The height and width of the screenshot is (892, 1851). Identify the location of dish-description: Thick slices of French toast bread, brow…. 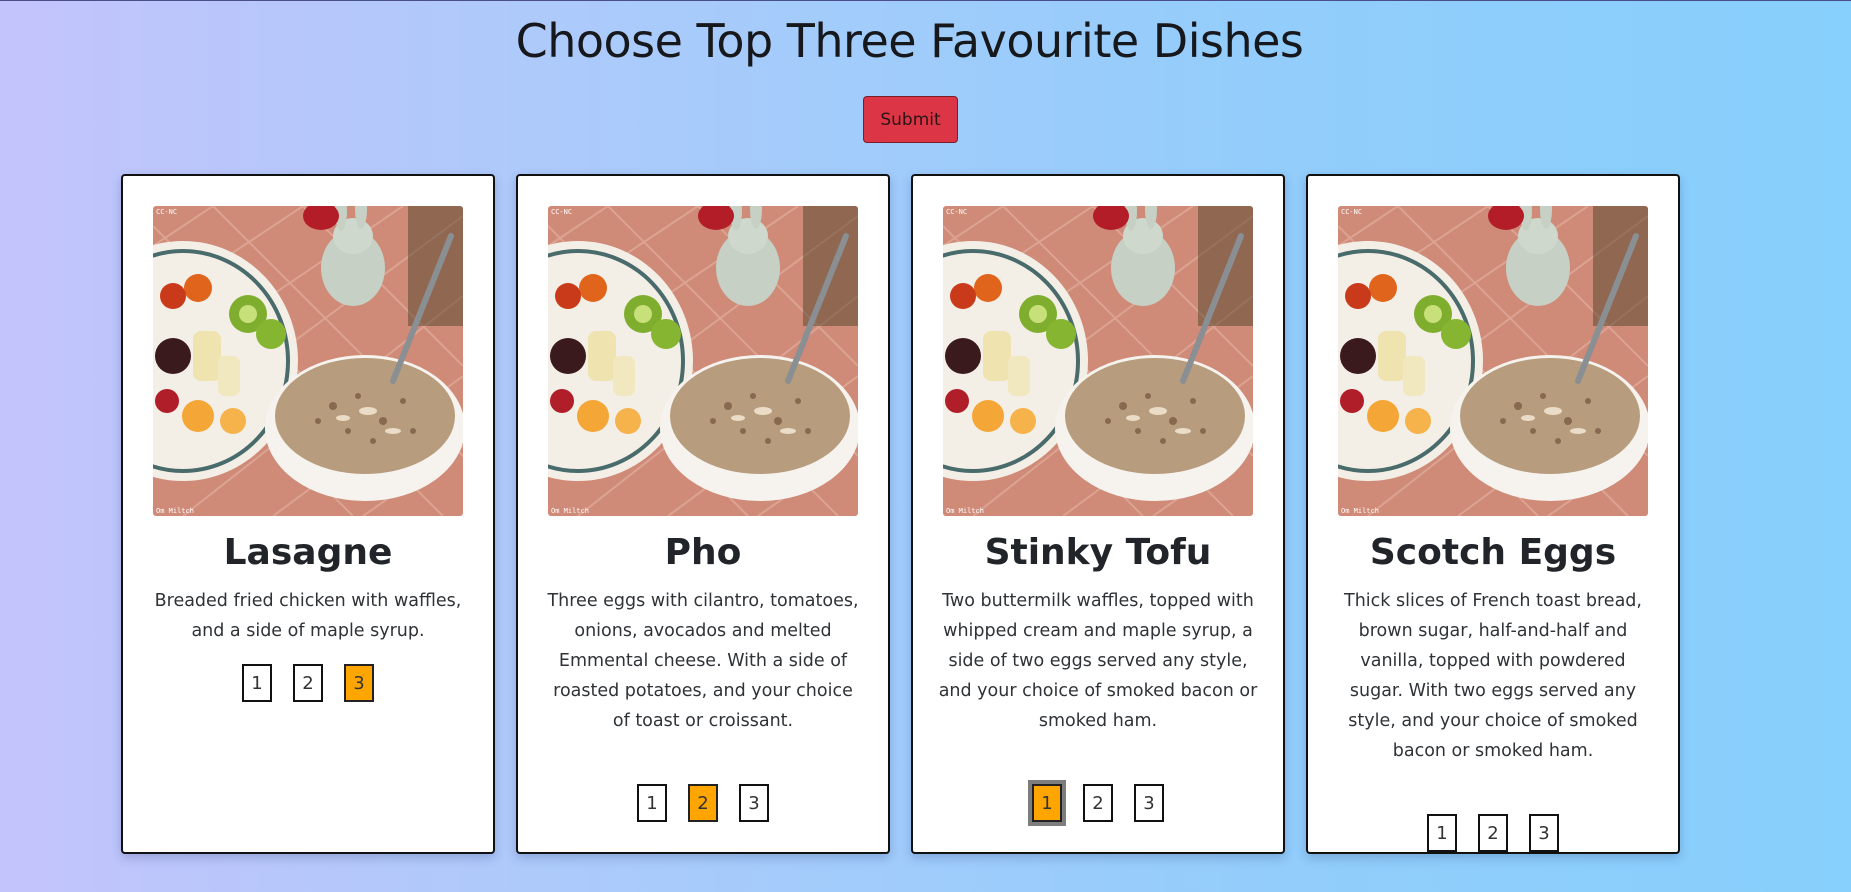
(1493, 676).